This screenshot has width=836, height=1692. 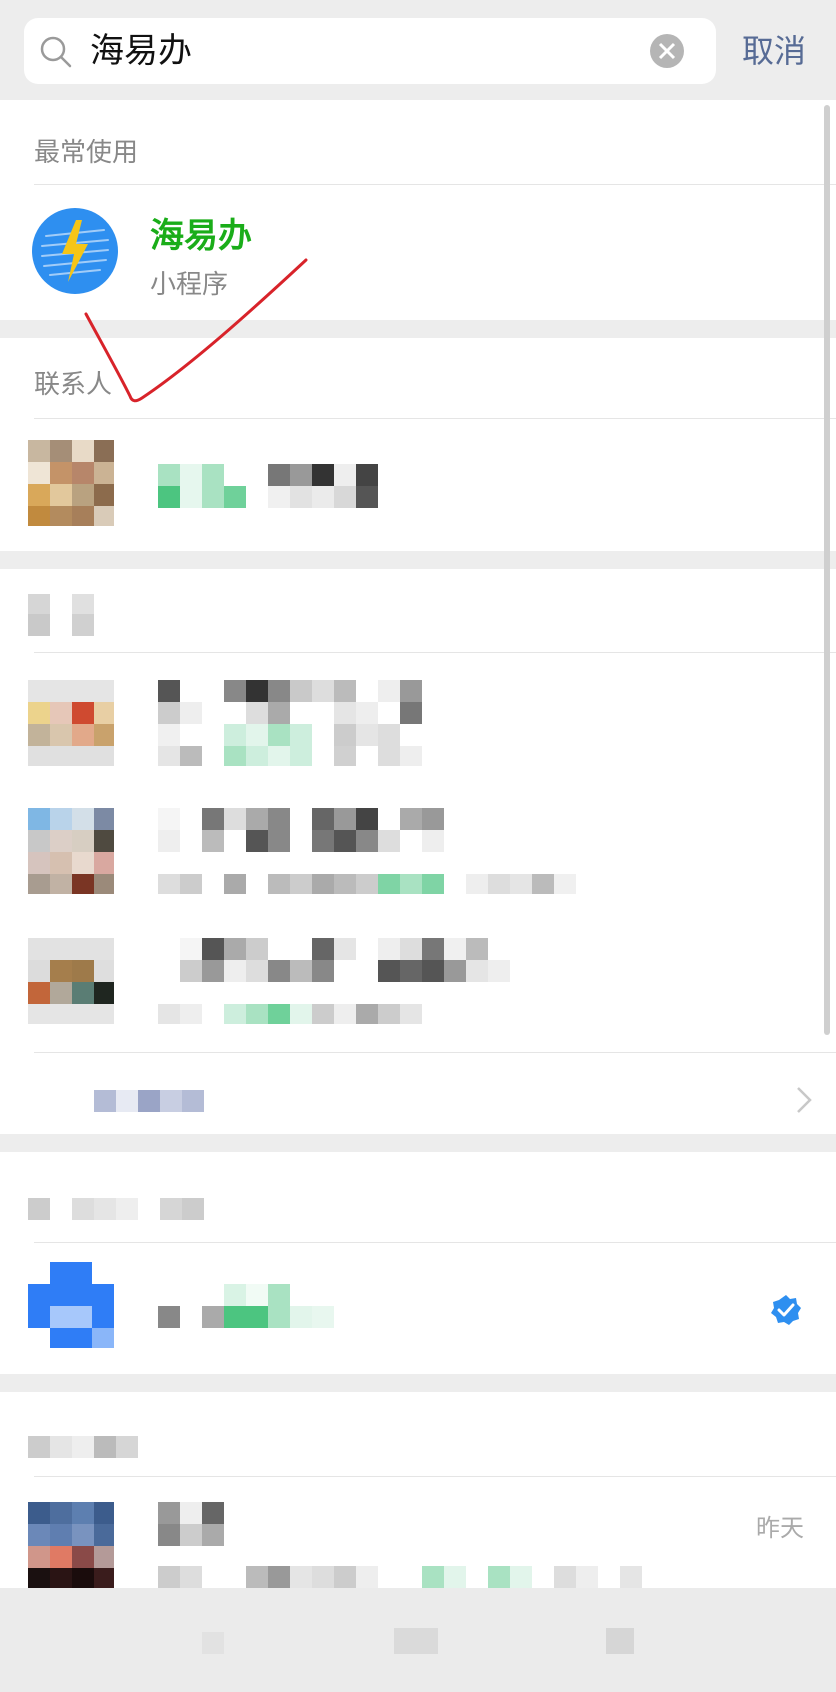 I want to click on chat-history-section, so click(x=418, y=1490).